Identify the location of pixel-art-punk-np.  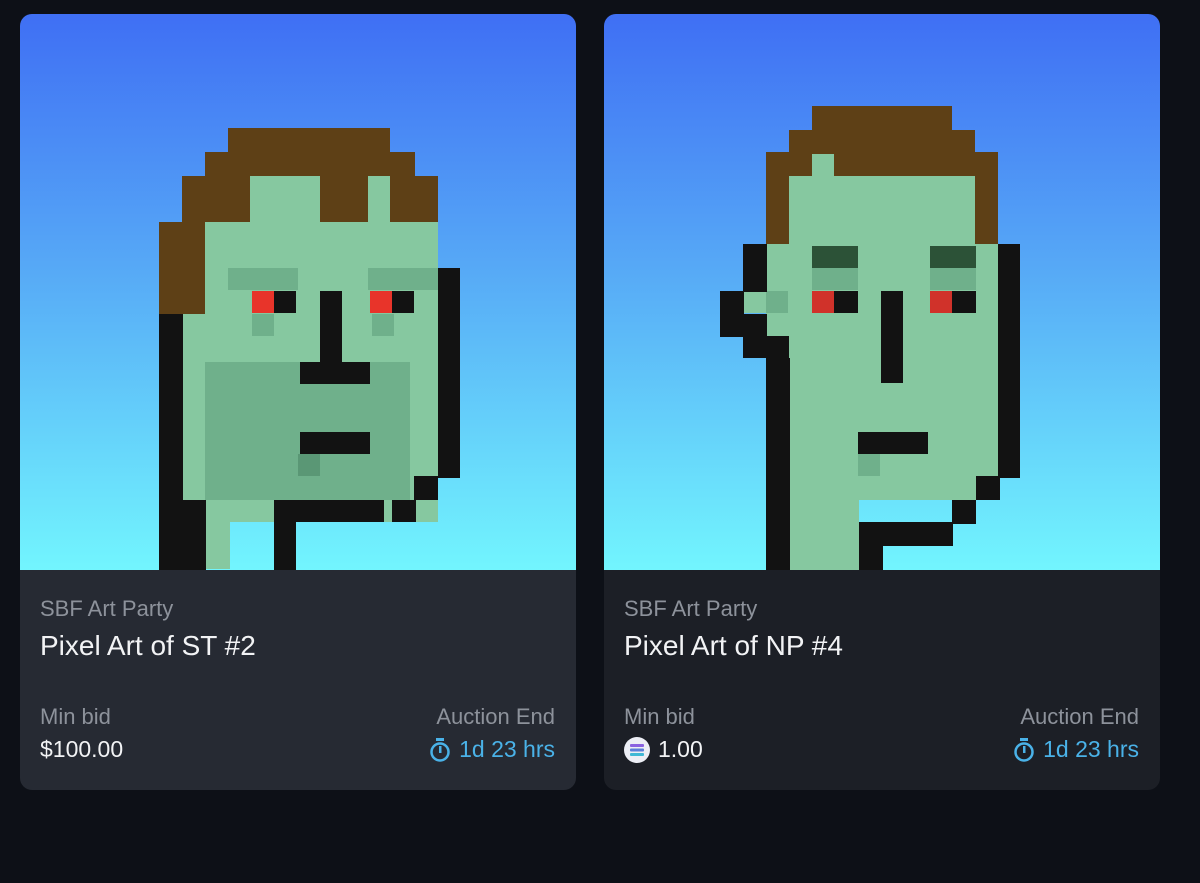
(870, 338).